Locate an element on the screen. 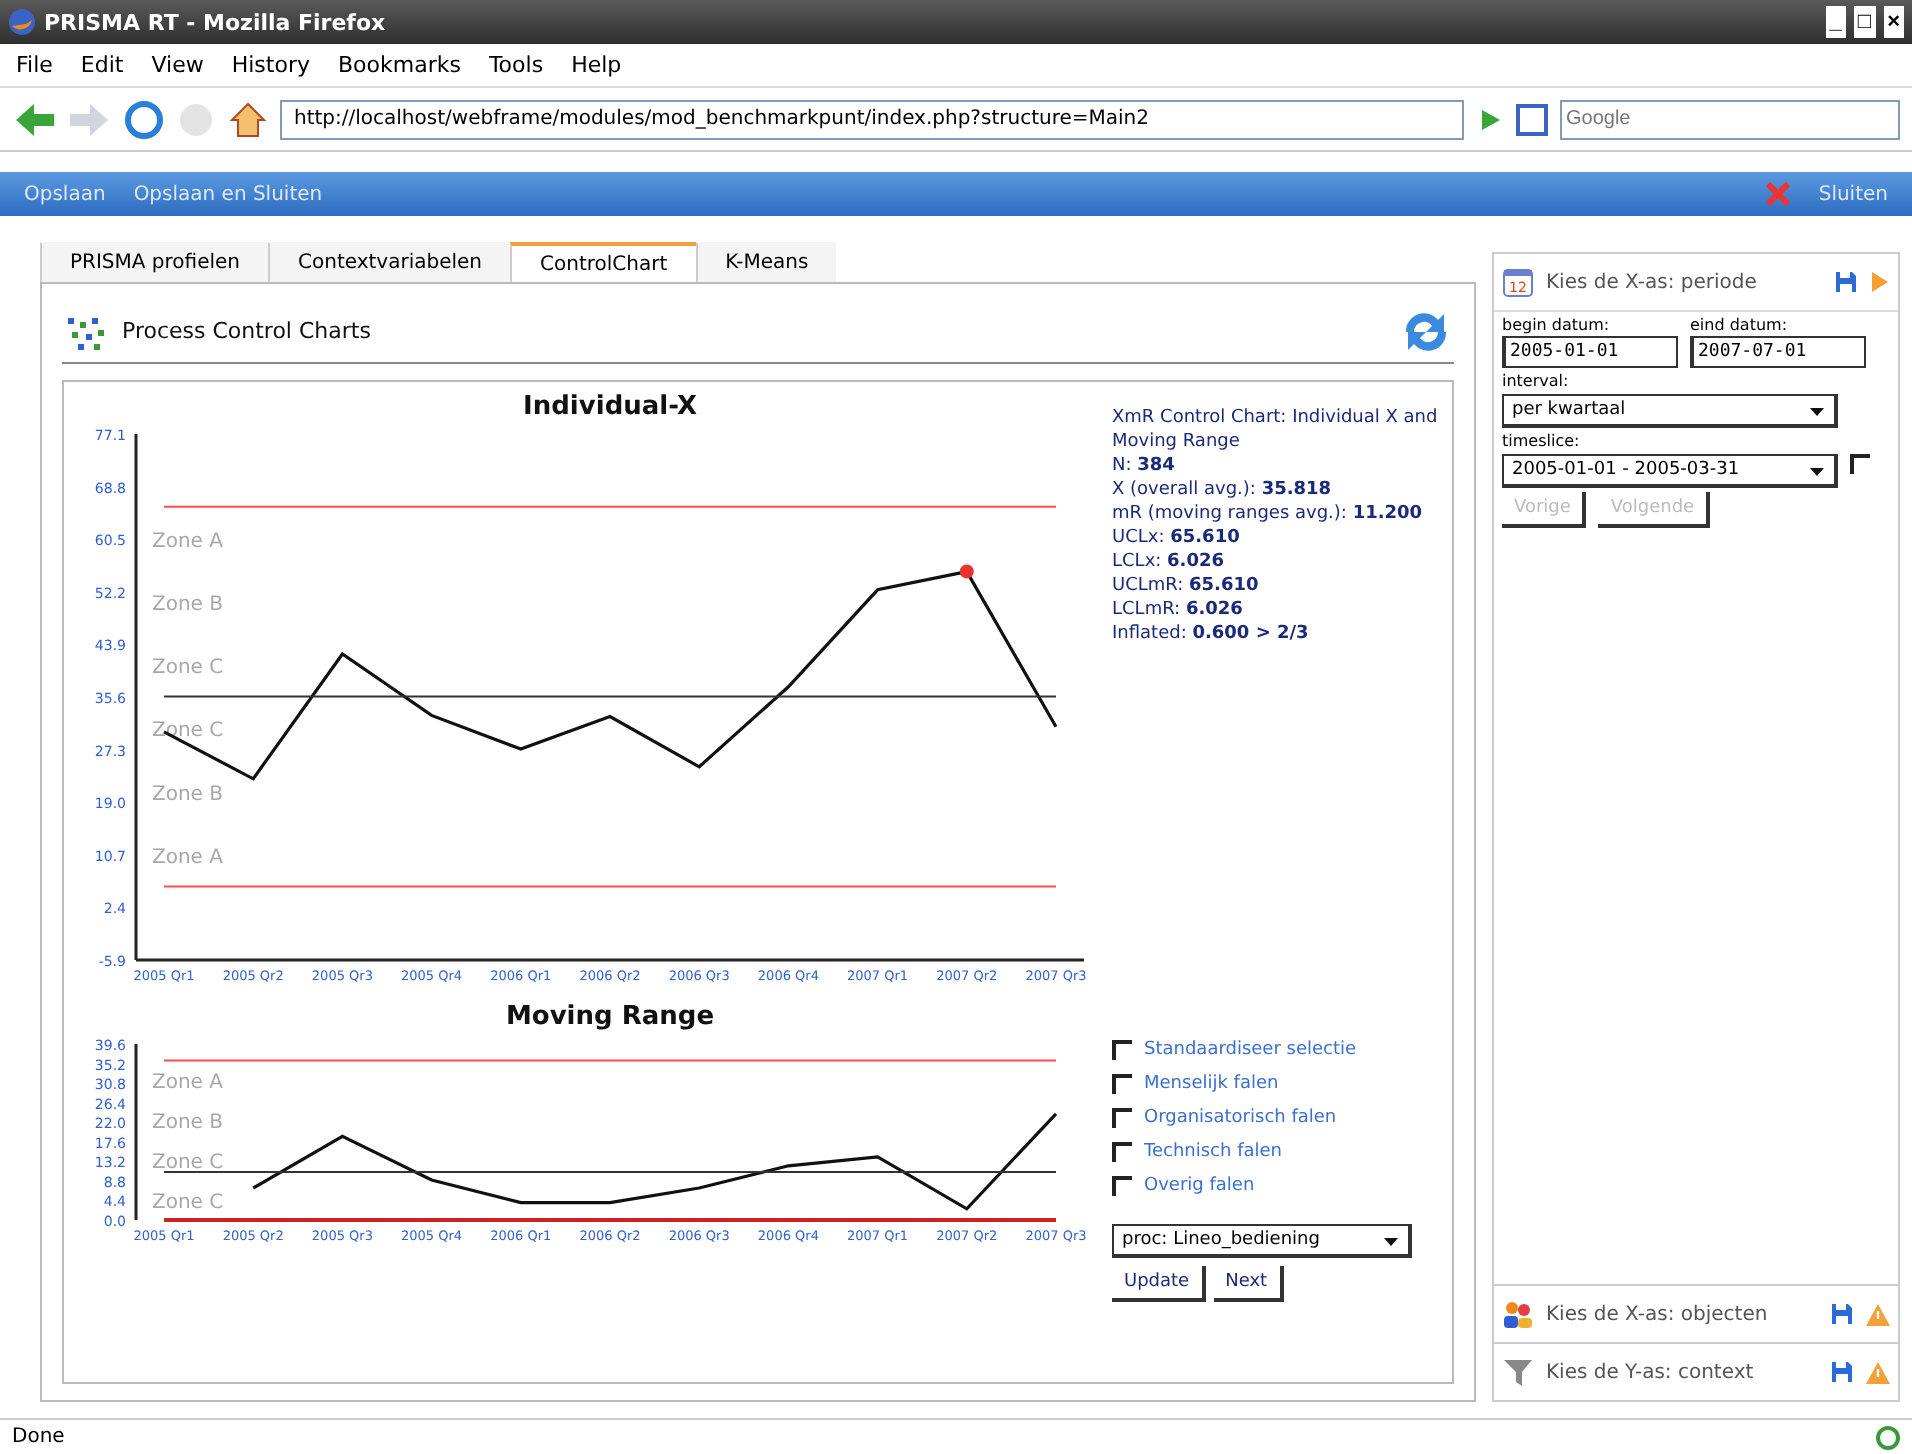 Image resolution: width=1912 pixels, height=1454 pixels. tab: Contextvariabelen is located at coordinates (389, 262).